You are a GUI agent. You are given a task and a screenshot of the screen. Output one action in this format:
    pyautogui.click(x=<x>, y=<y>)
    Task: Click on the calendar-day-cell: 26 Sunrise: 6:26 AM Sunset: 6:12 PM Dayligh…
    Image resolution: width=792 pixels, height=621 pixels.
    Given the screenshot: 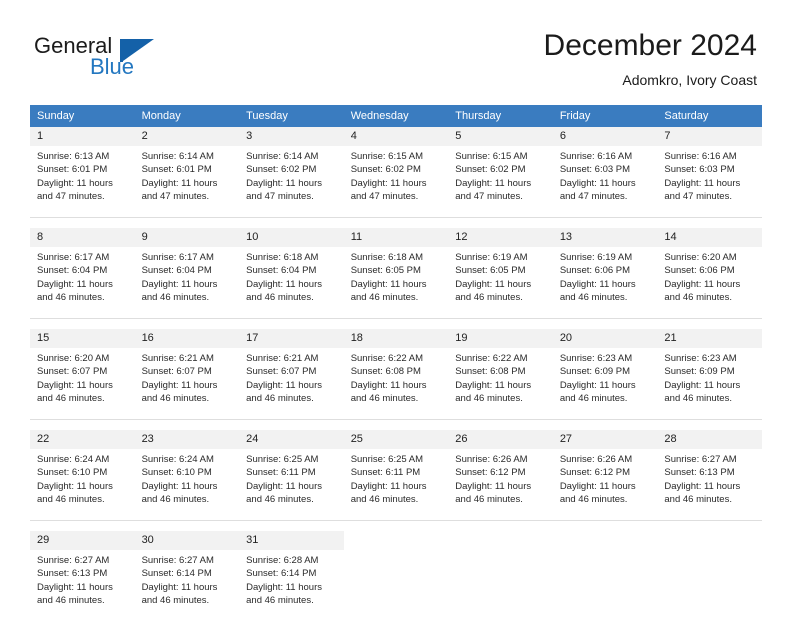 What is the action you would take?
    pyautogui.click(x=500, y=475)
    